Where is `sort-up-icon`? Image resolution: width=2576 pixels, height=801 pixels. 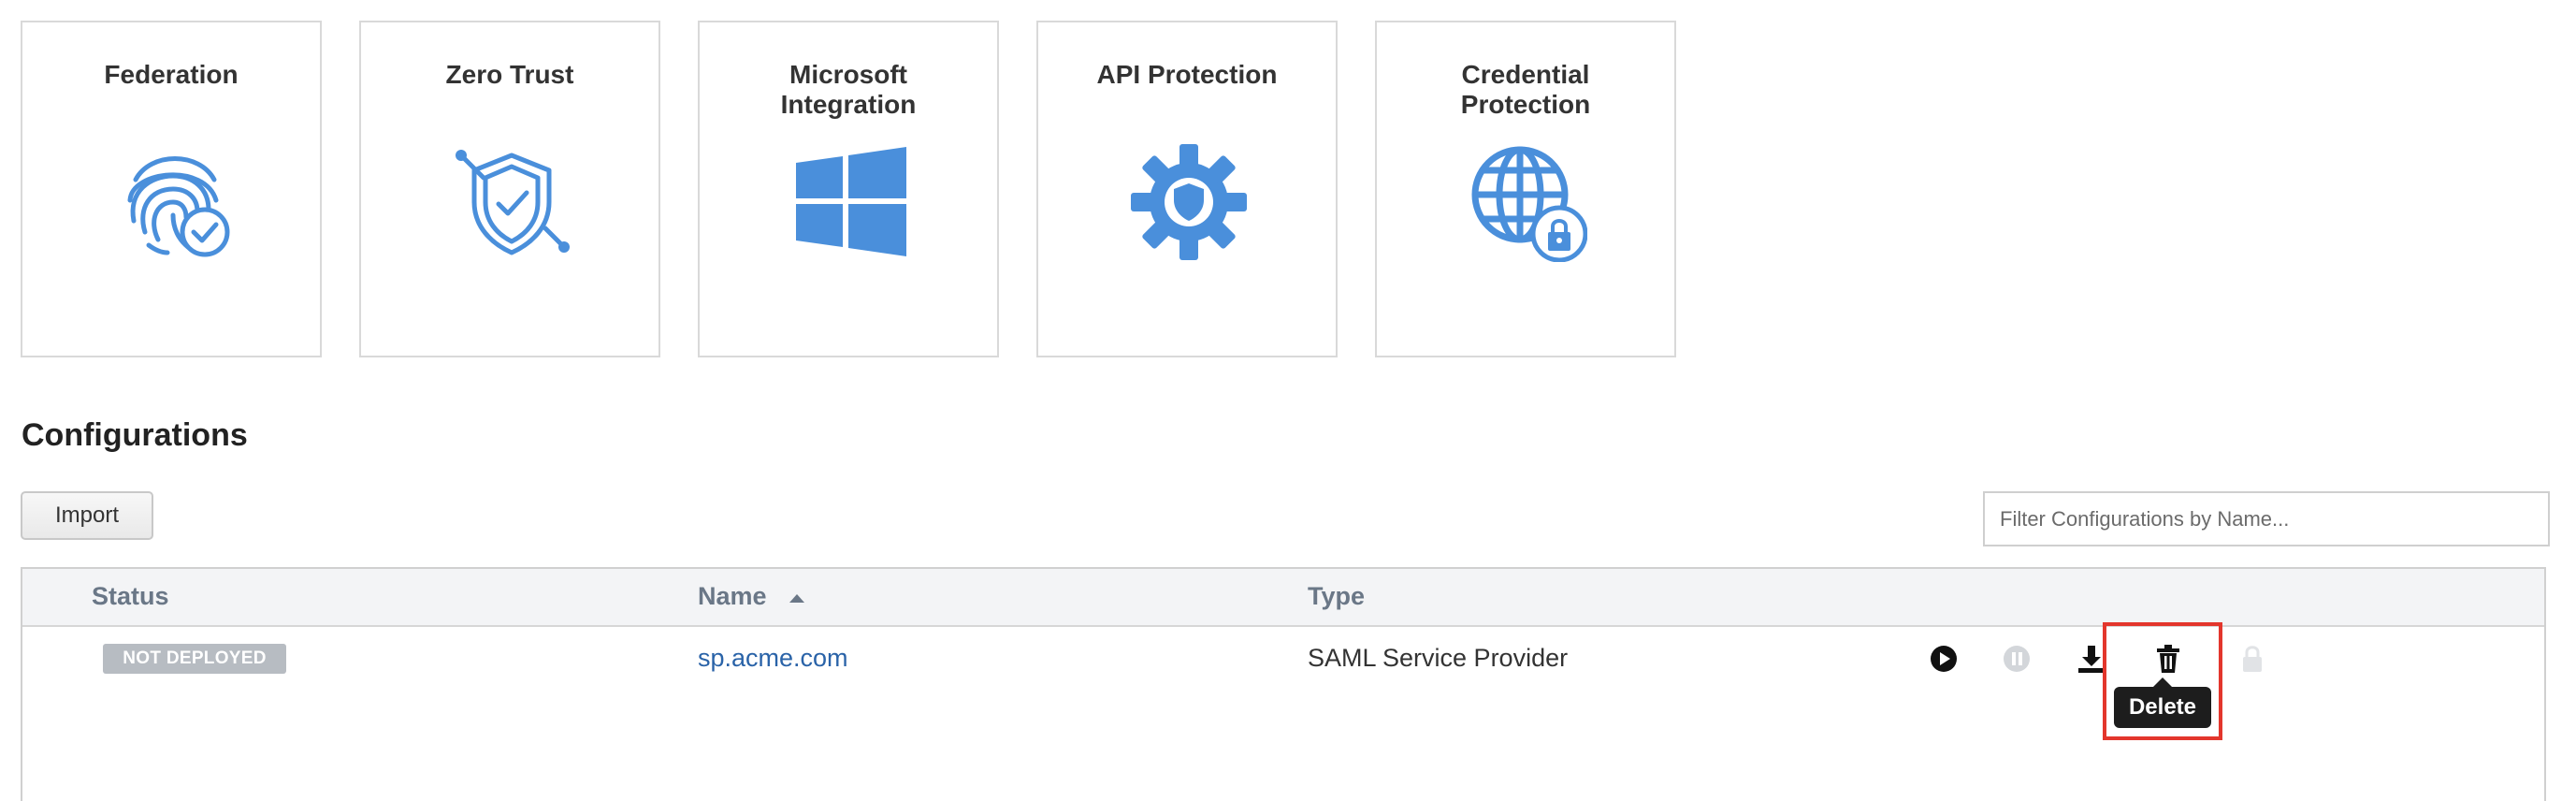
sort-up-icon is located at coordinates (797, 598).